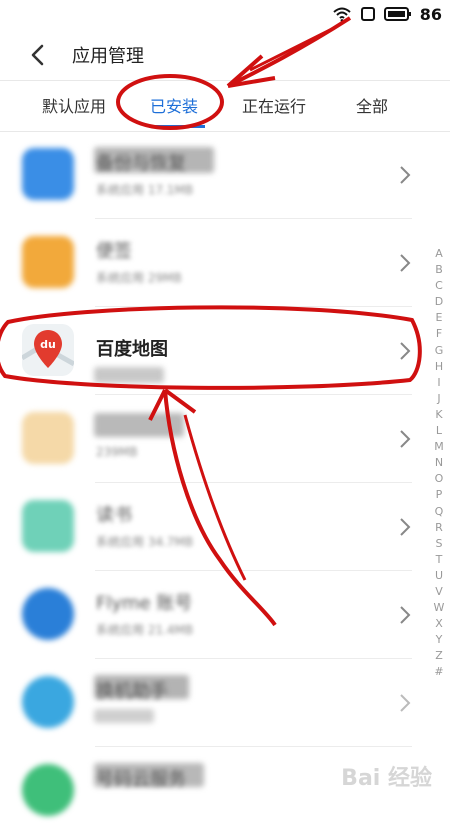 The height and width of the screenshot is (835, 450). What do you see at coordinates (108, 56) in the screenshot?
I see `page-title: 应用管理` at bounding box center [108, 56].